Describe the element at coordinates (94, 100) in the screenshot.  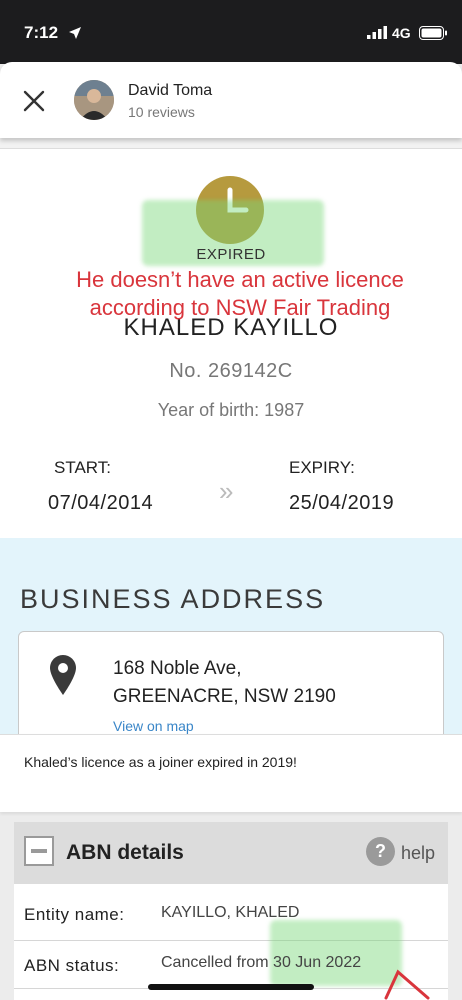
I see `avatar` at that location.